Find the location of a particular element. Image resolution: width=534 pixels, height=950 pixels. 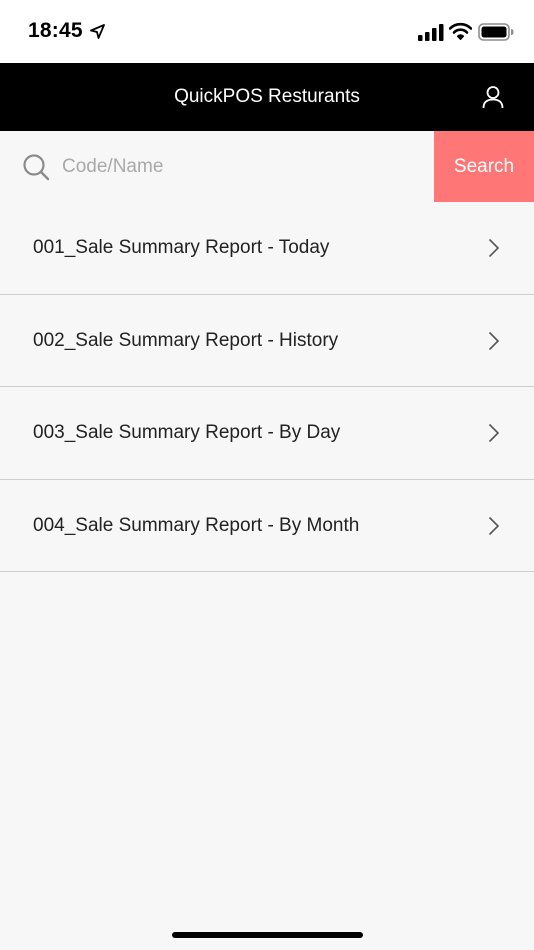

search-button: Search is located at coordinates (484, 166).